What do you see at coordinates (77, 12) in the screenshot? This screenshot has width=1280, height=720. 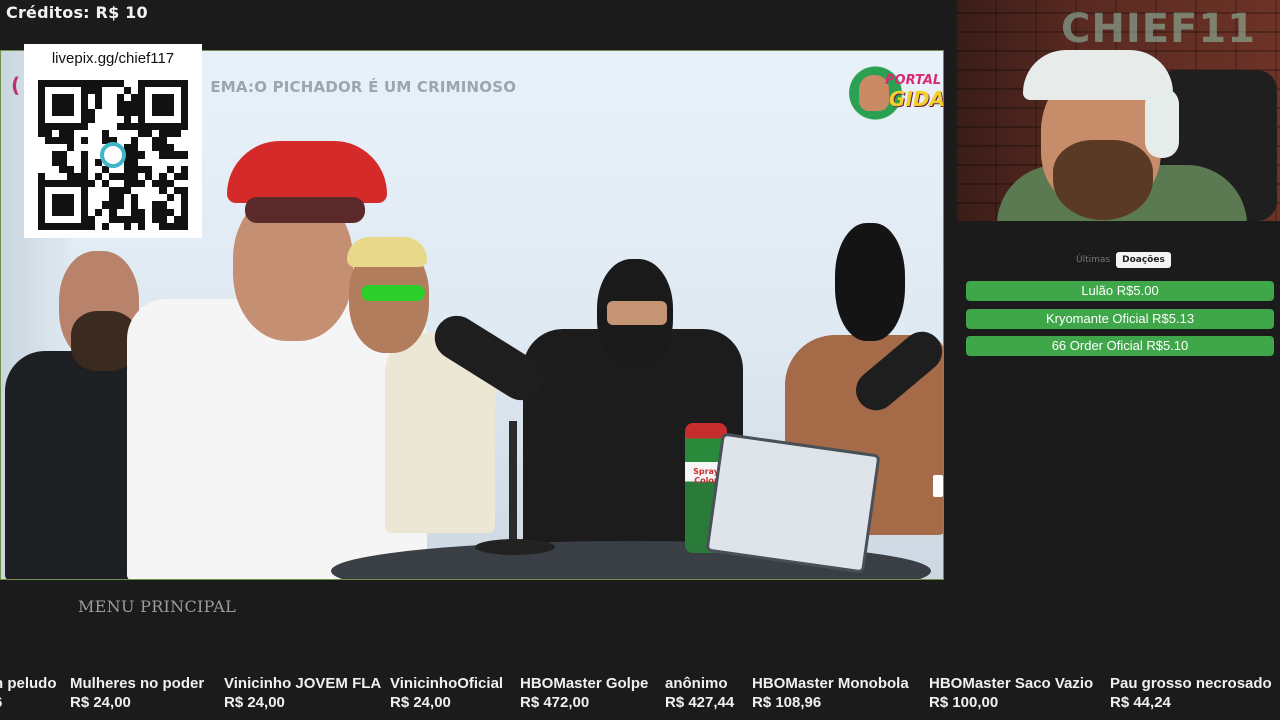 I see `credits-label: Créditos: R$ 10` at bounding box center [77, 12].